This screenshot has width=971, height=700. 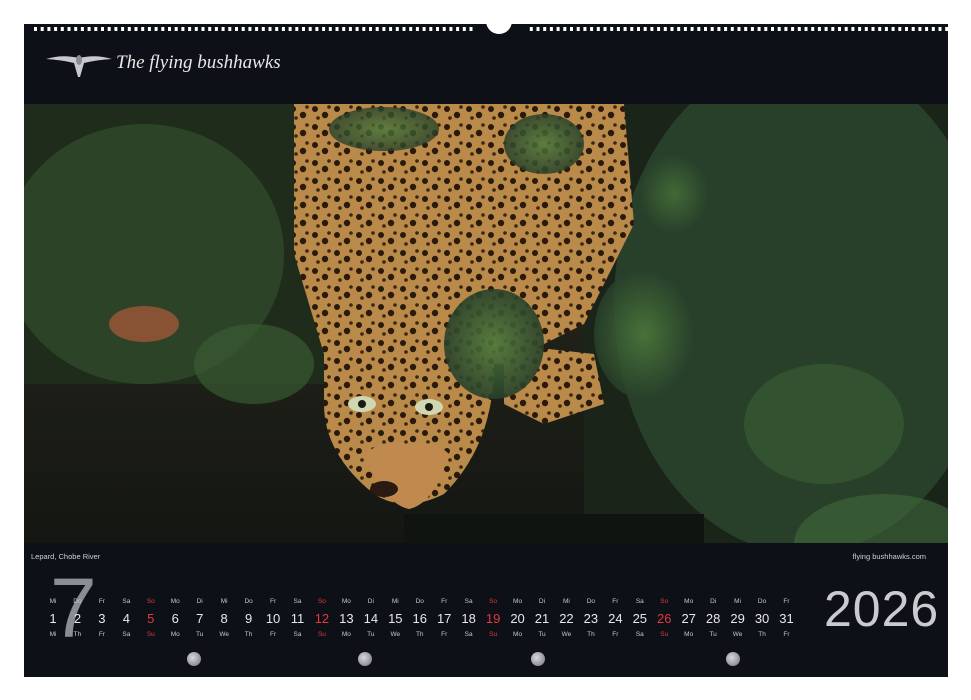 What do you see at coordinates (566, 618) in the screenshot?
I see `day-number: 22` at bounding box center [566, 618].